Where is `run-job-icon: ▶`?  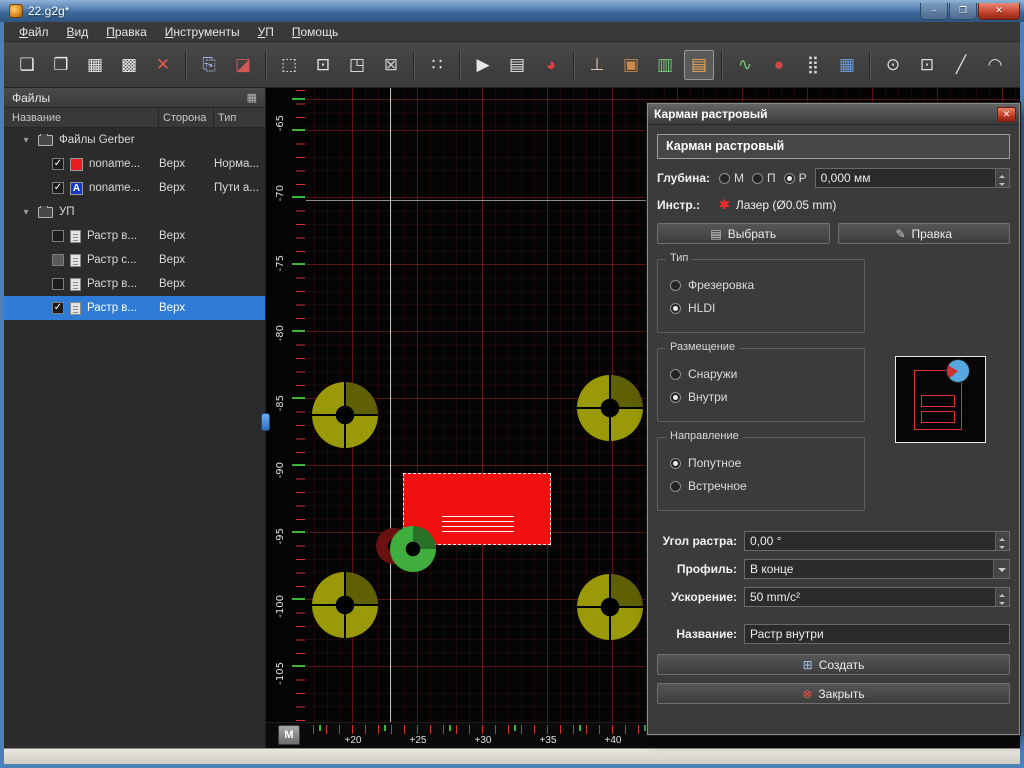 run-job-icon: ▶ is located at coordinates (483, 65).